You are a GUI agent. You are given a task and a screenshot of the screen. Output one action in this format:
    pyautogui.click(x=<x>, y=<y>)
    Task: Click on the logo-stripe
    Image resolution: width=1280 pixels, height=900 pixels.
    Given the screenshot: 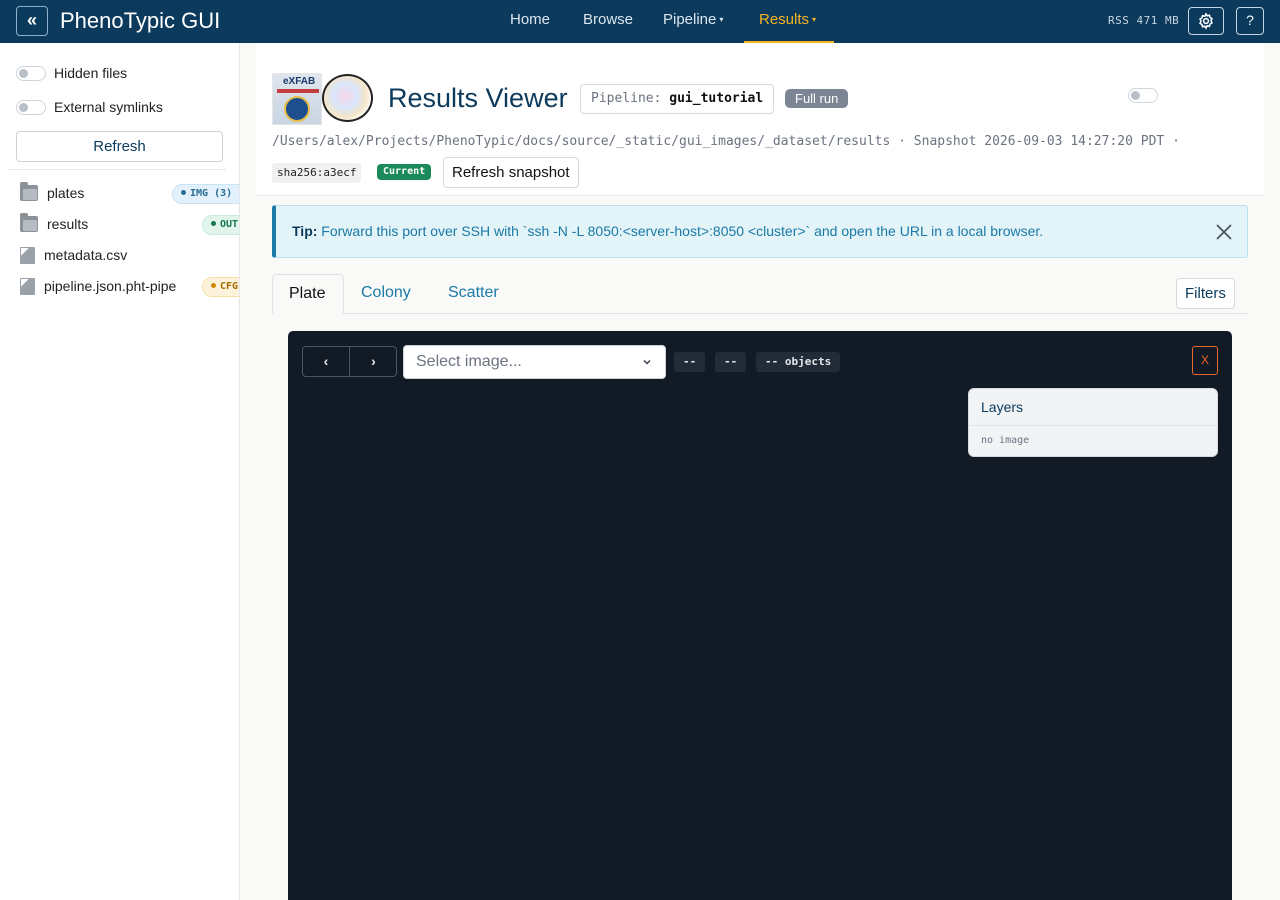 What is the action you would take?
    pyautogui.click(x=298, y=91)
    